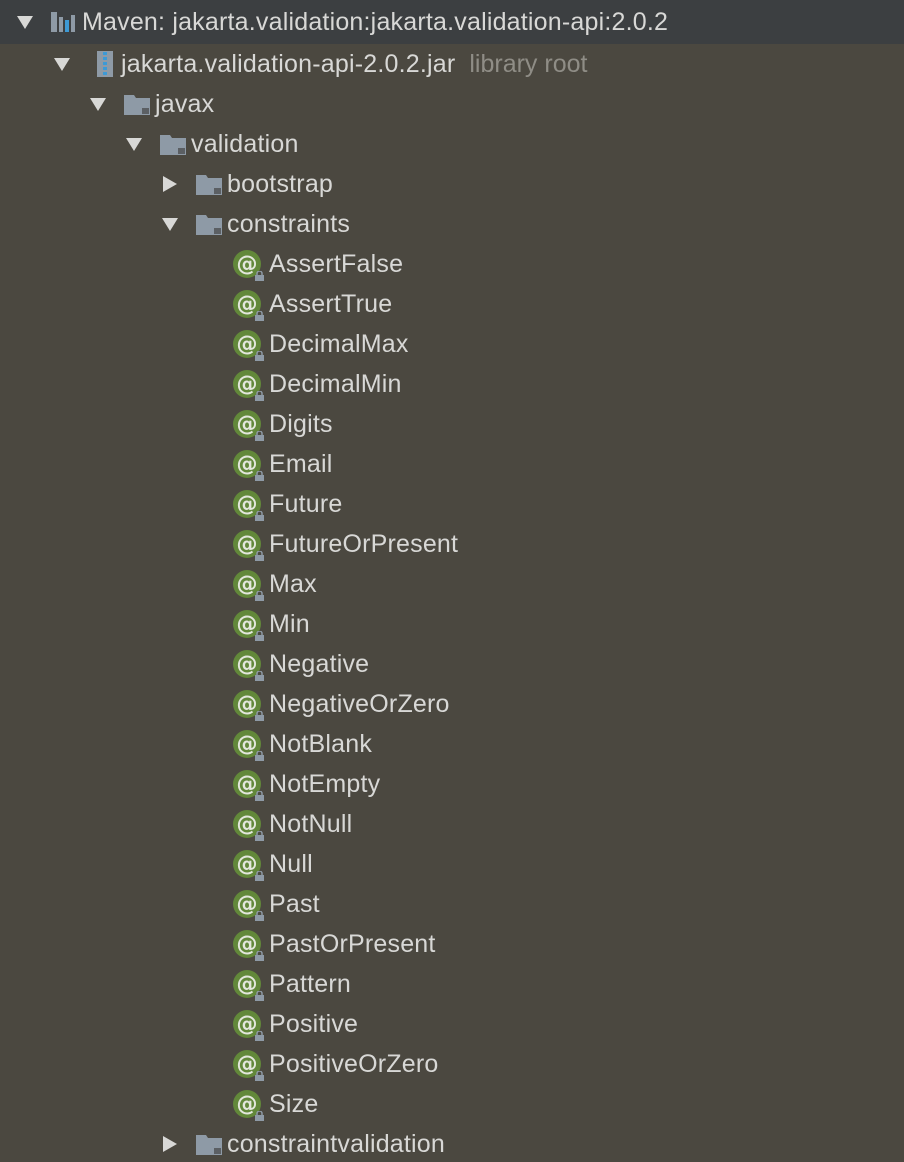 This screenshot has height=1162, width=904. Describe the element at coordinates (452, 904) in the screenshot. I see `tree-node-annotation: @ Past` at that location.